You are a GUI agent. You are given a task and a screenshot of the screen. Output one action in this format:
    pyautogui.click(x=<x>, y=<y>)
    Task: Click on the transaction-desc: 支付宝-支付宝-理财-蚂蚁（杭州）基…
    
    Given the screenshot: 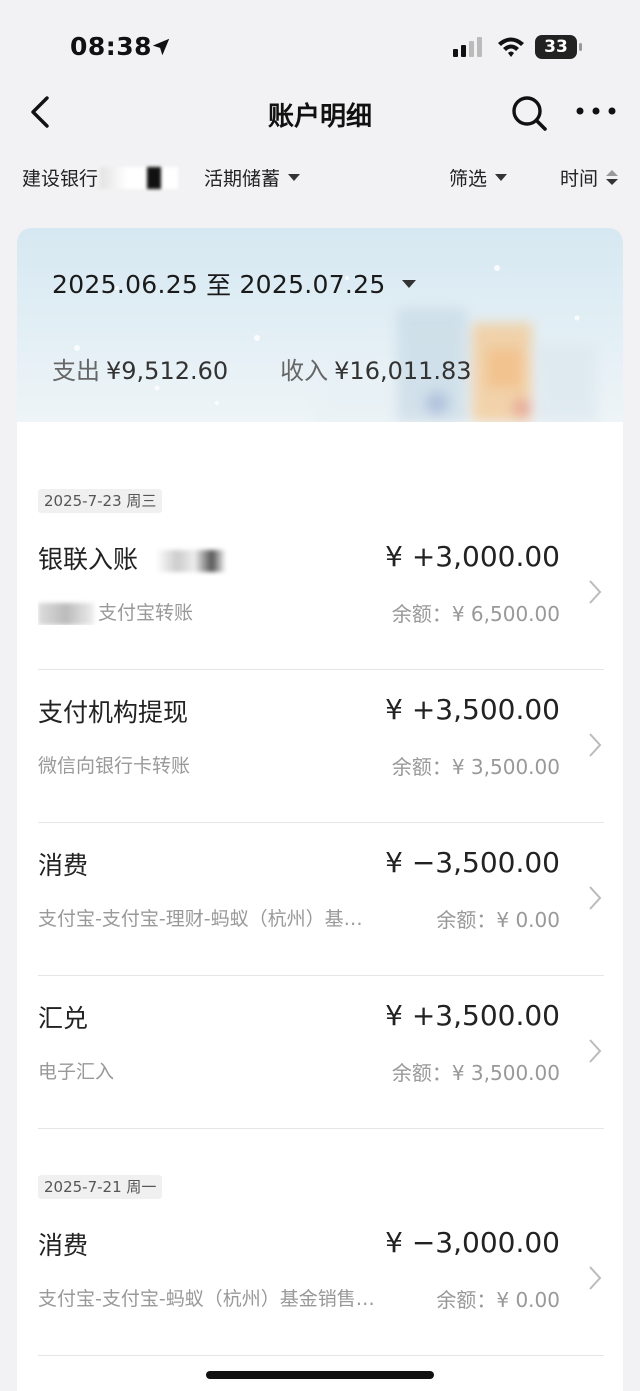 What is the action you would take?
    pyautogui.click(x=200, y=919)
    